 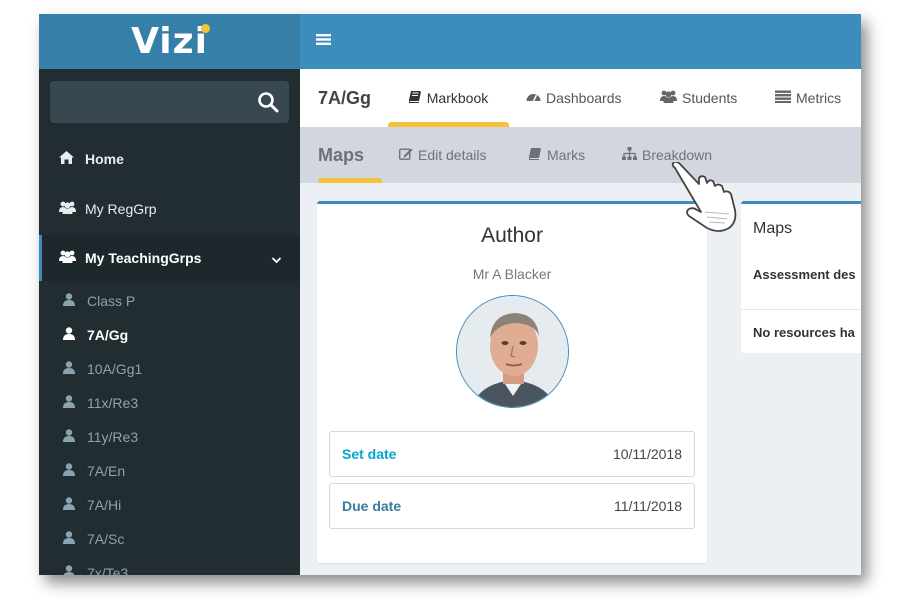 I want to click on divider, so click(x=801, y=309).